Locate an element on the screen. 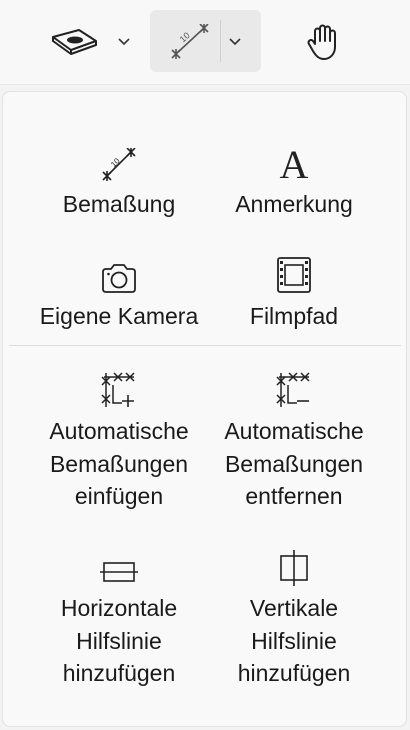  menu-item-auto-dimensions-add: Automatische Bemaßungen einfügen is located at coordinates (119, 440).